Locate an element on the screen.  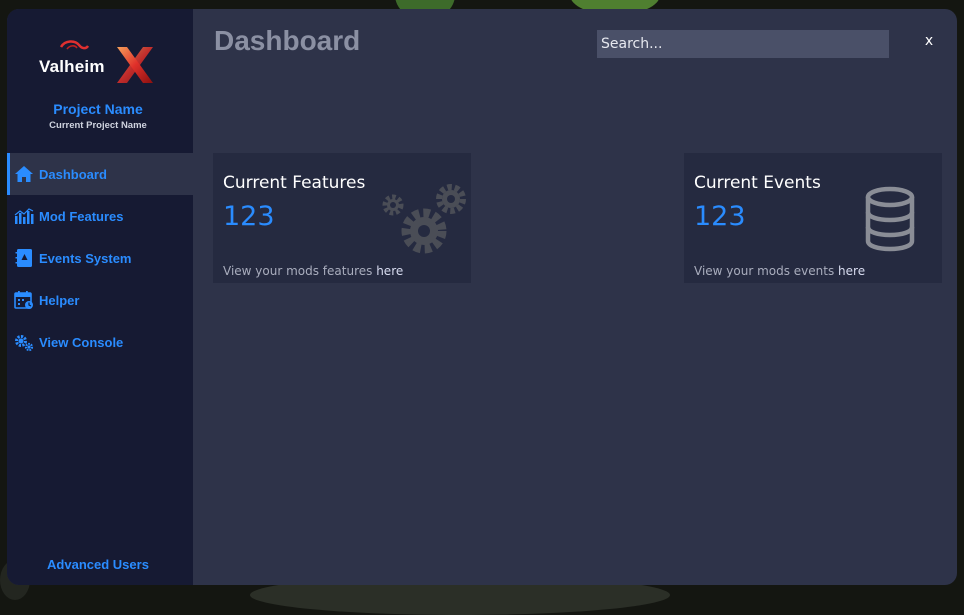
sidebar-item-mod-features: Mod Features is located at coordinates (100, 216).